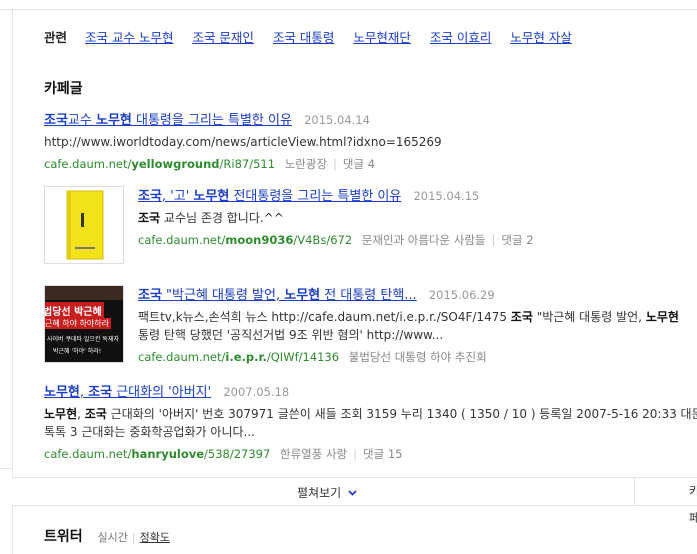  What do you see at coordinates (460, 37) in the screenshot?
I see `related-link-5: 조국 이효리` at bounding box center [460, 37].